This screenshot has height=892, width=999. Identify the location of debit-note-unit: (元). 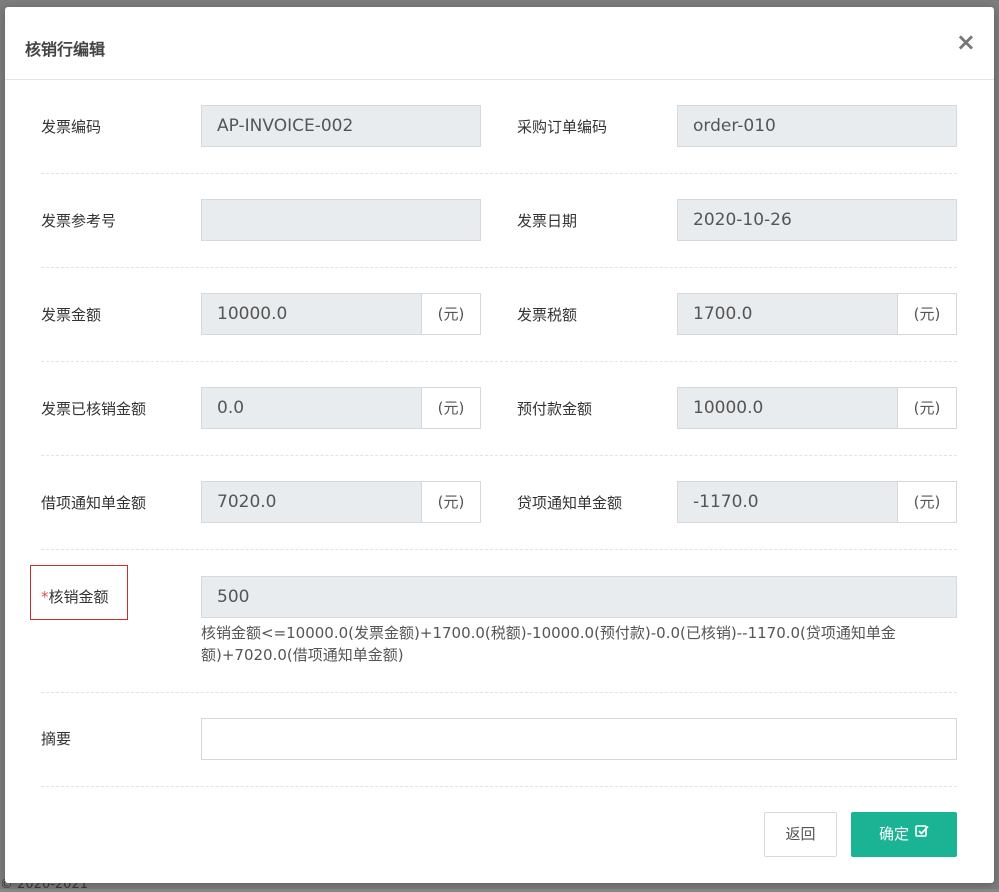
(451, 502).